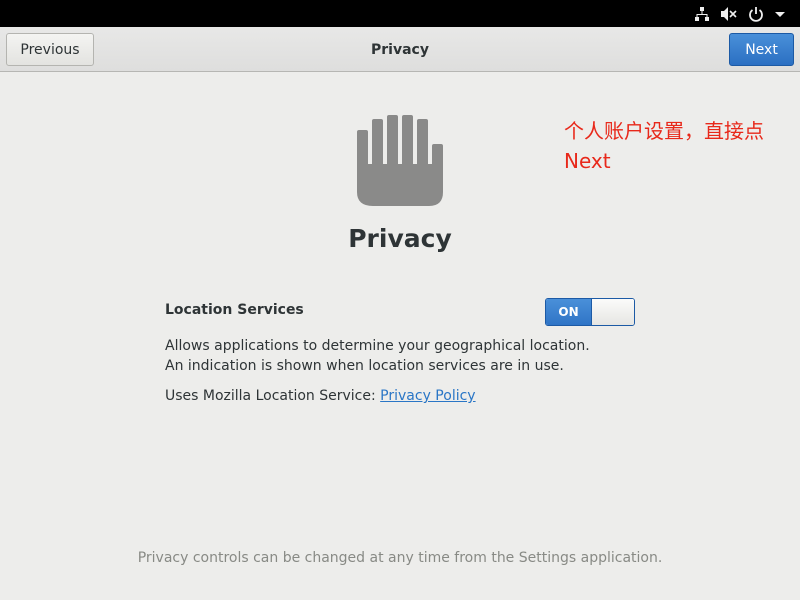 The width and height of the screenshot is (800, 600). What do you see at coordinates (400, 238) in the screenshot?
I see `page-title: Privacy` at bounding box center [400, 238].